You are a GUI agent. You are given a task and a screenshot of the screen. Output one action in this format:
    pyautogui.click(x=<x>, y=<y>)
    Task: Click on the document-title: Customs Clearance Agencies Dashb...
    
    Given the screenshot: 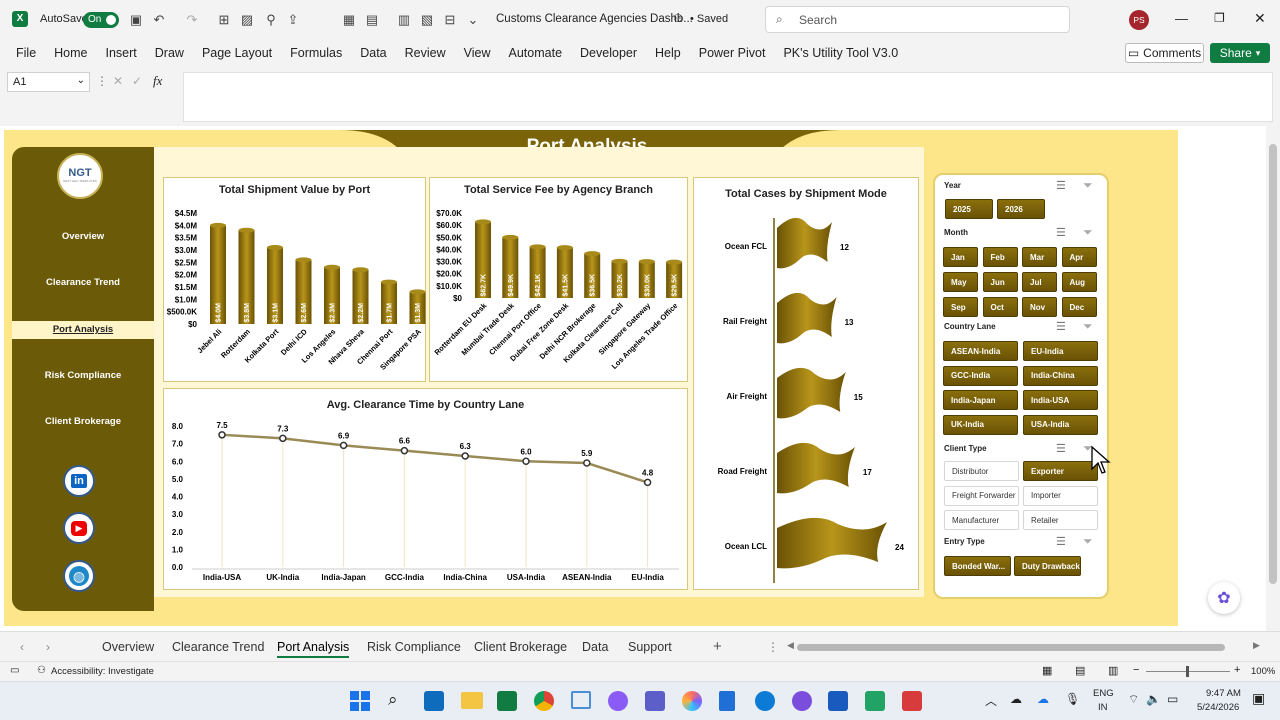 What is the action you would take?
    pyautogui.click(x=594, y=19)
    